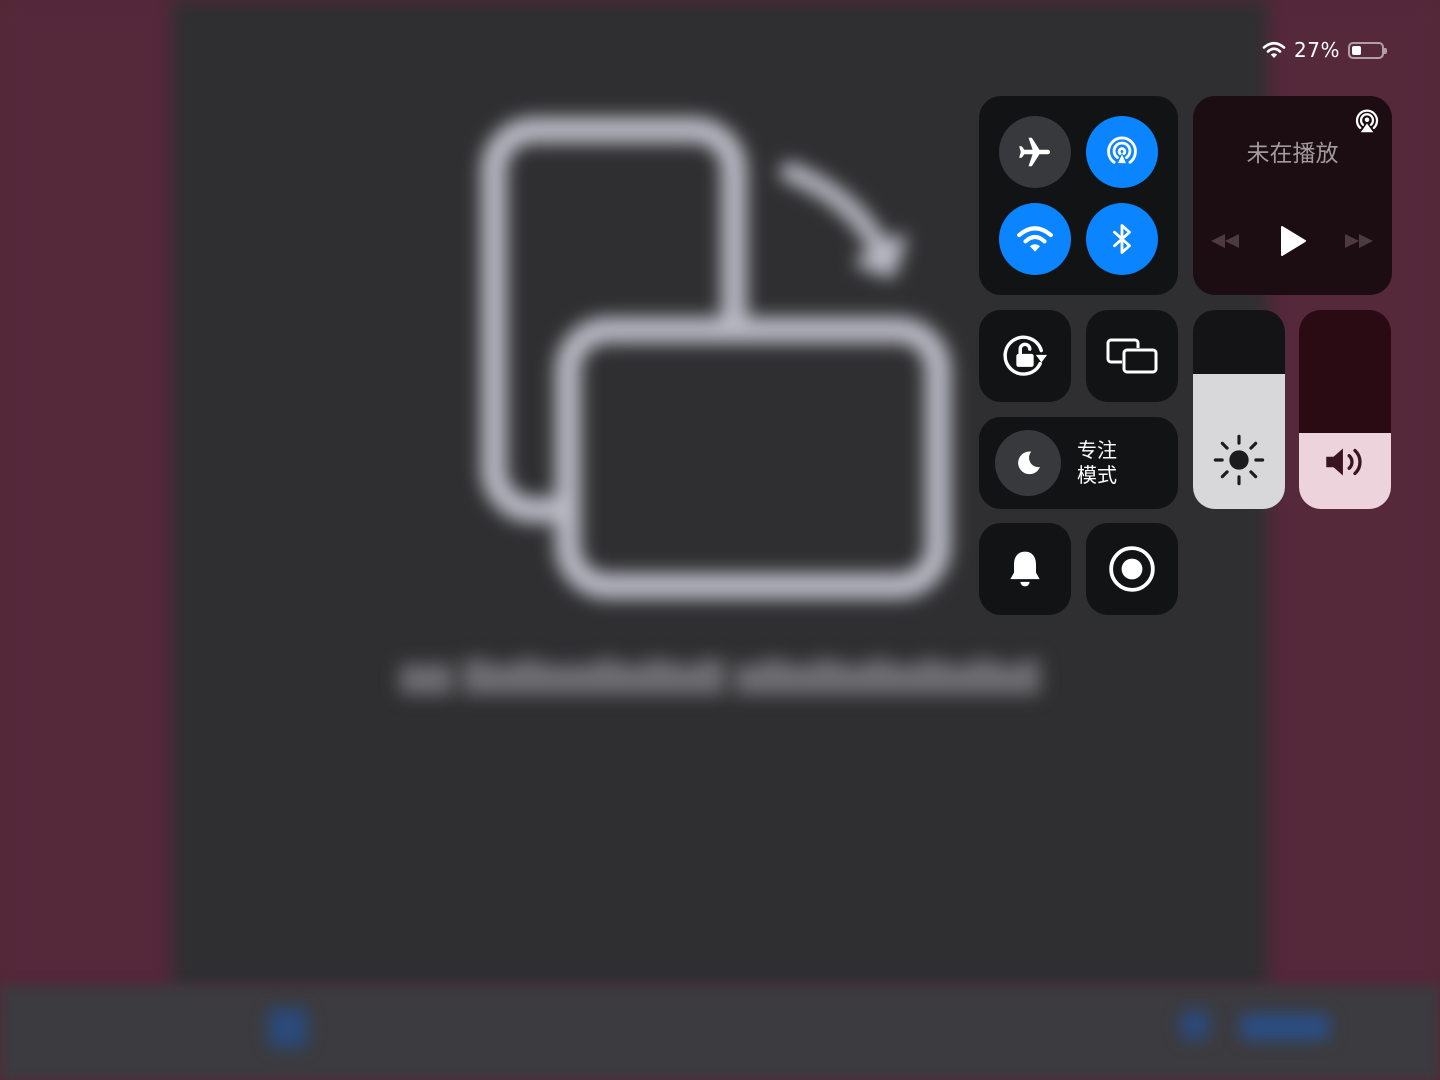  Describe the element at coordinates (1367, 121) in the screenshot. I see `airplay-icon` at that location.